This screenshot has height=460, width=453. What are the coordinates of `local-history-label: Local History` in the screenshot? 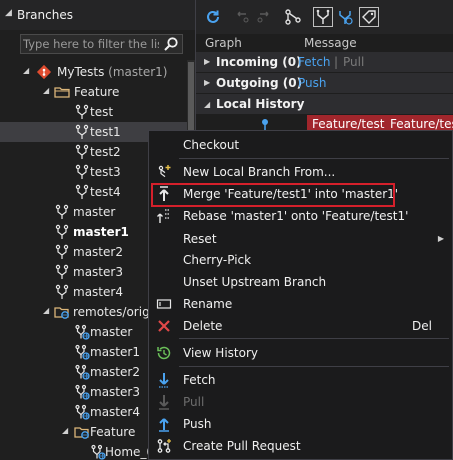 It's located at (260, 104).